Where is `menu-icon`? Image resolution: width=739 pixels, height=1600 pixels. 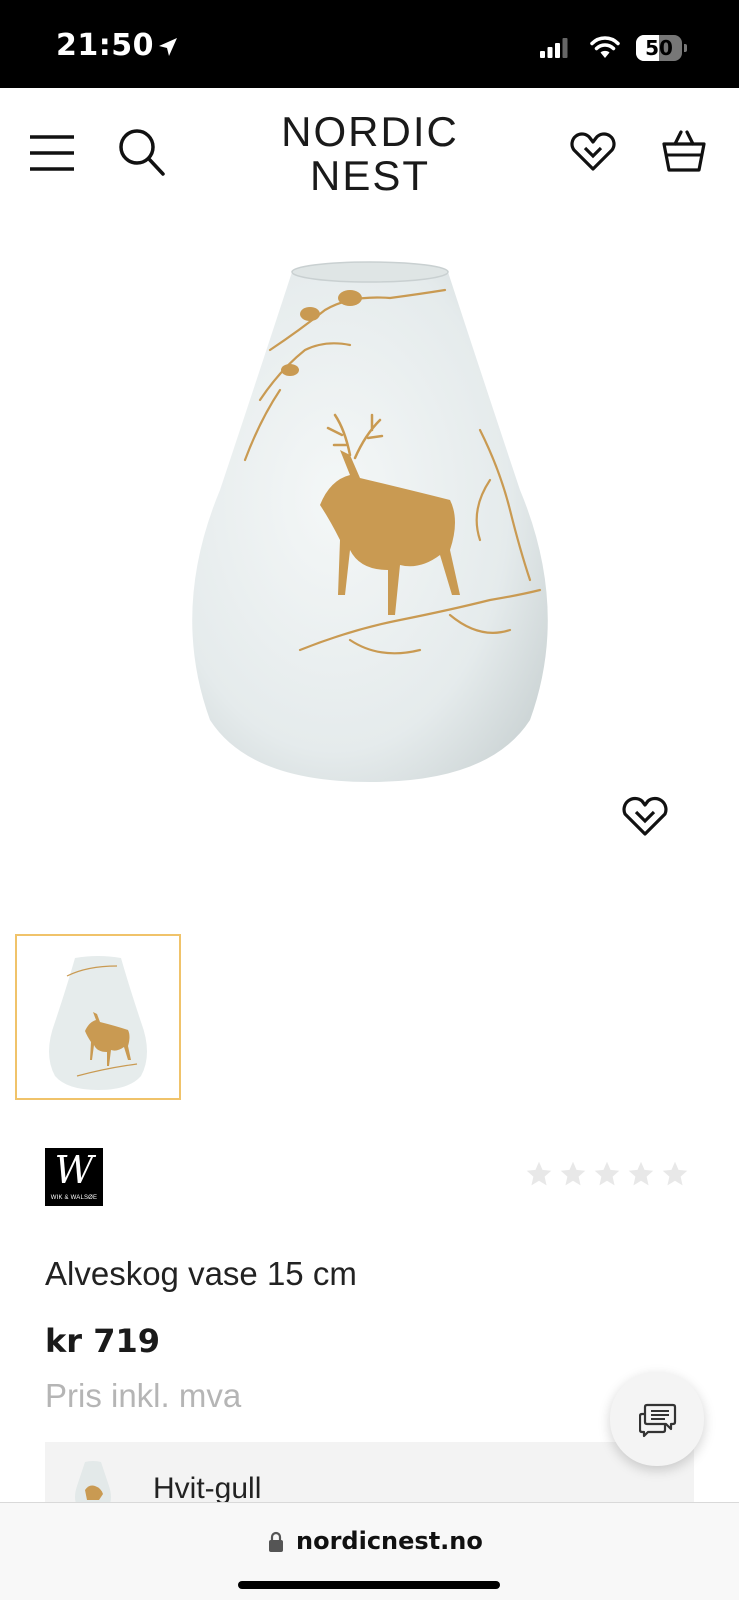 menu-icon is located at coordinates (52, 155).